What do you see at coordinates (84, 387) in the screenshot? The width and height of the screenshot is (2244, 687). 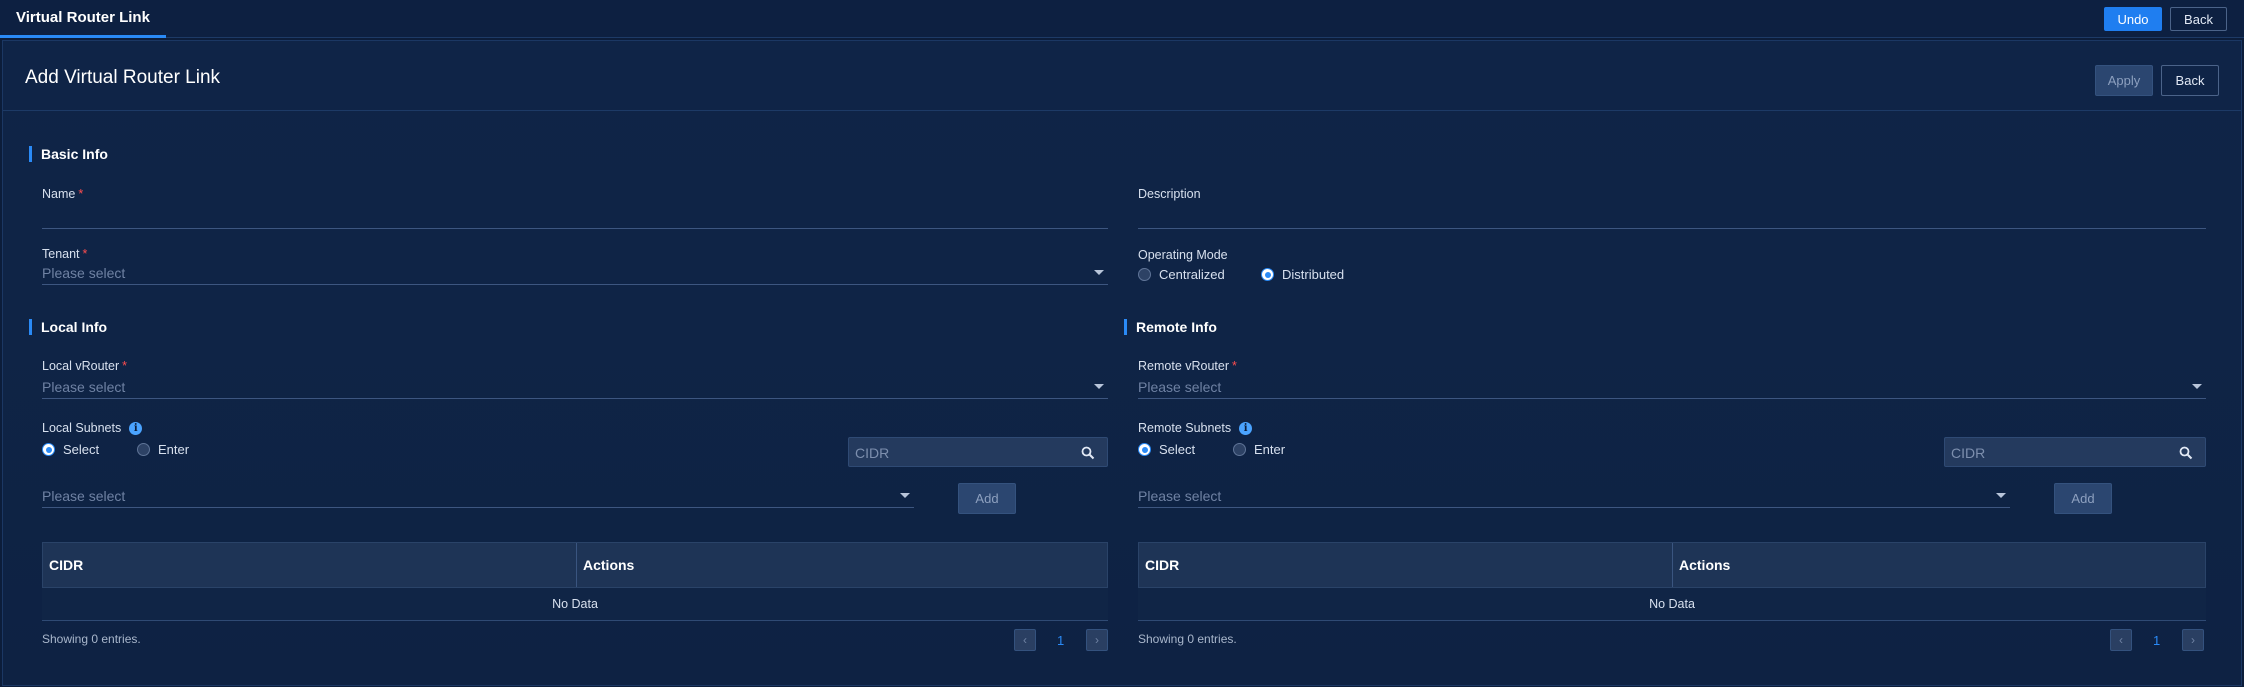 I see `local-vrouter-placeholder: Please select` at bounding box center [84, 387].